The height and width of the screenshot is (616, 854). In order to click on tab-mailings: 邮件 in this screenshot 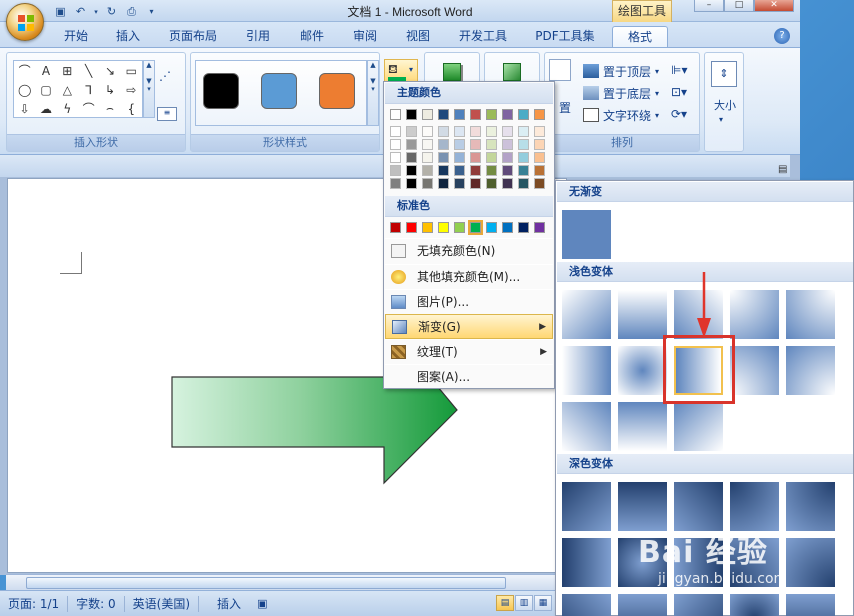, I will do `click(312, 37)`.